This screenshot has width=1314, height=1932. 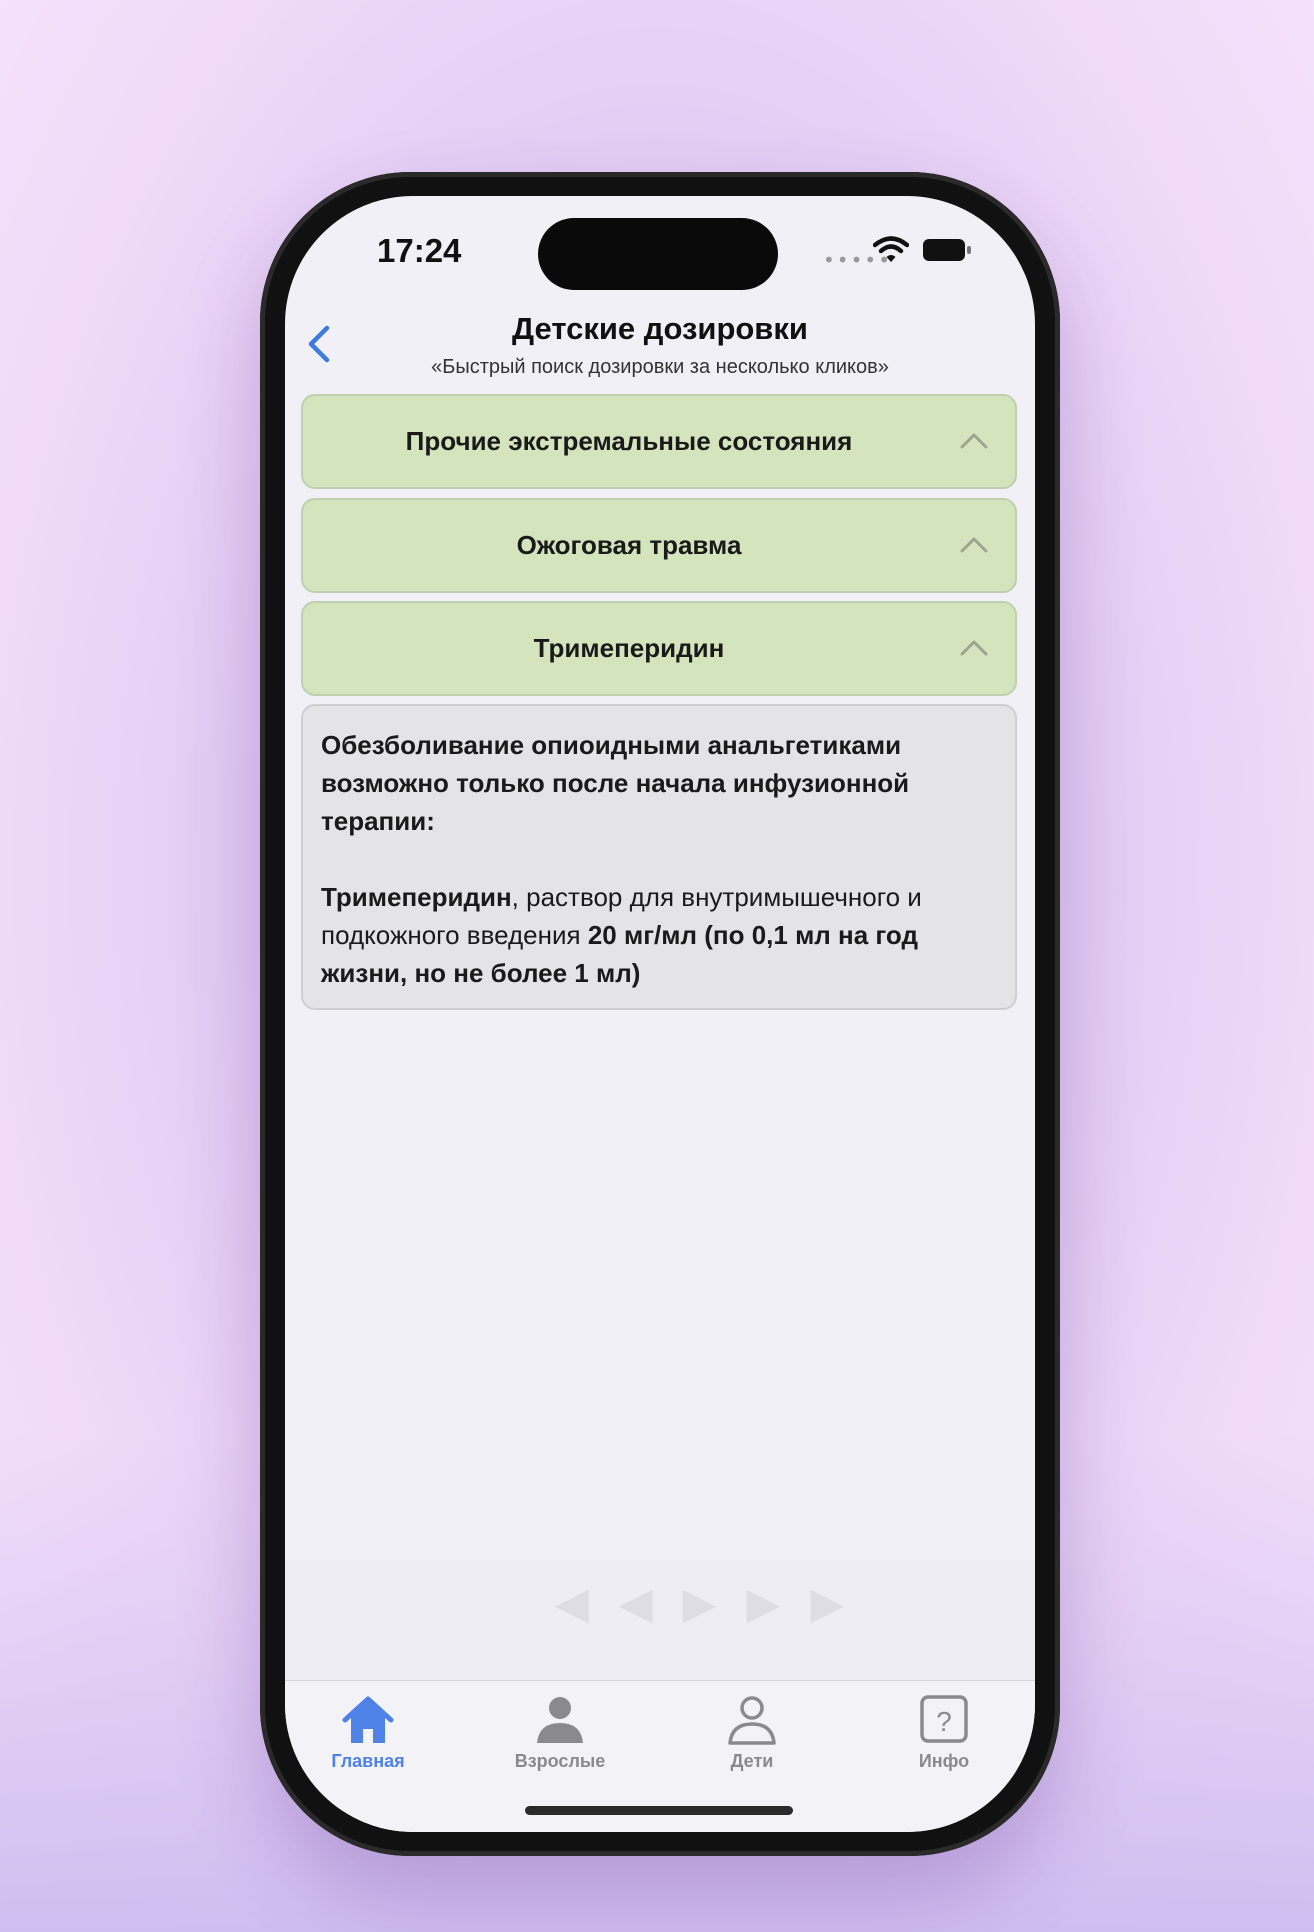 What do you see at coordinates (947, 250) in the screenshot?
I see `battery-icon` at bounding box center [947, 250].